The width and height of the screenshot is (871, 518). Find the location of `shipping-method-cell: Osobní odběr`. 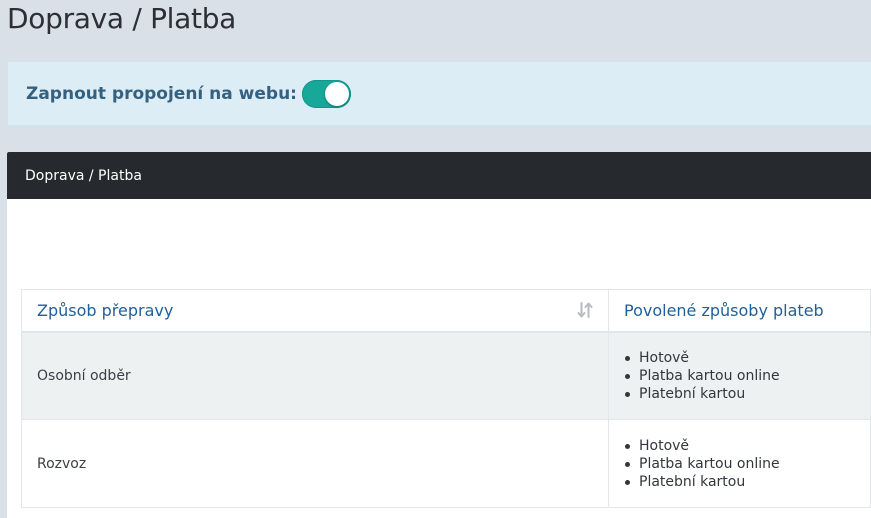

shipping-method-cell: Osobní odběr is located at coordinates (315, 375).